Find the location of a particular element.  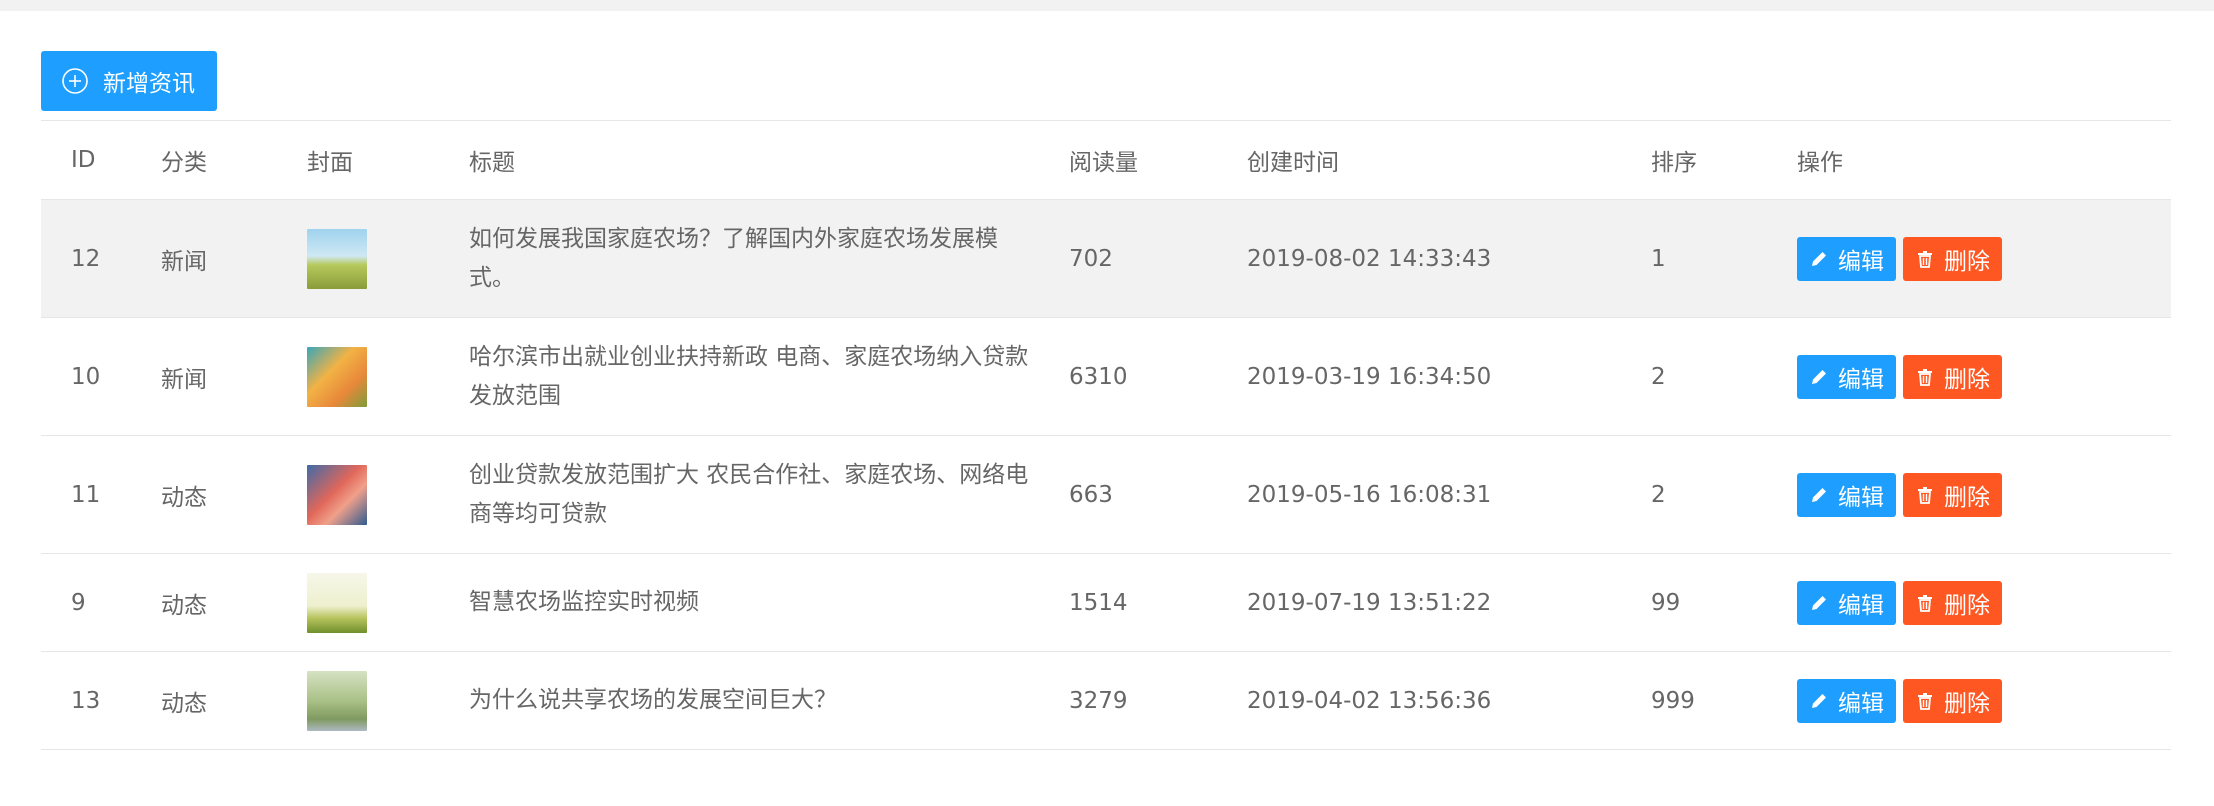

cell-id: 11 is located at coordinates (101, 494).